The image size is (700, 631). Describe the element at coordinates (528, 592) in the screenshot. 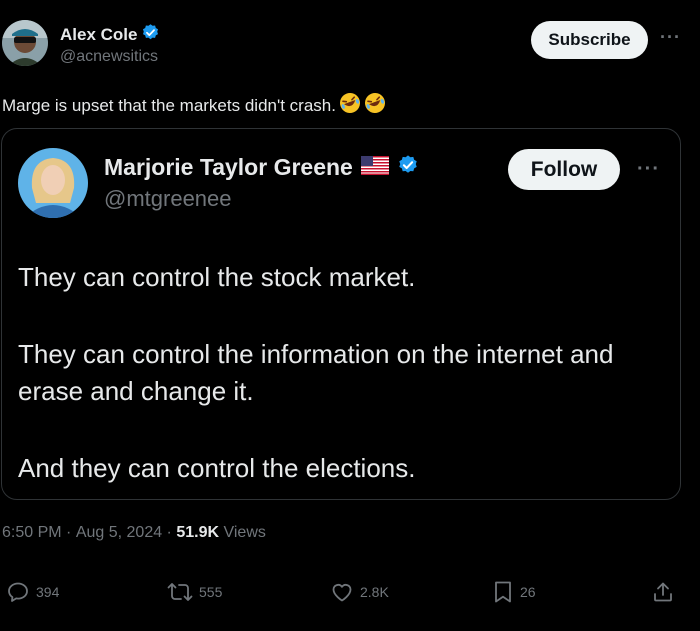

I see `bookmark-count: 26` at that location.